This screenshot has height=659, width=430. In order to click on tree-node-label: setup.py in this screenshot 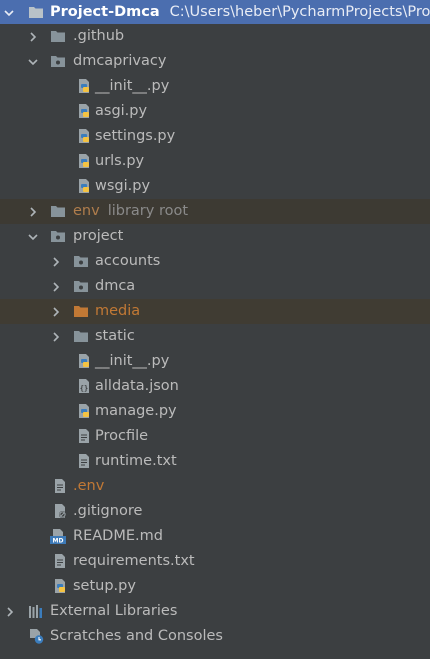, I will do `click(104, 586)`.